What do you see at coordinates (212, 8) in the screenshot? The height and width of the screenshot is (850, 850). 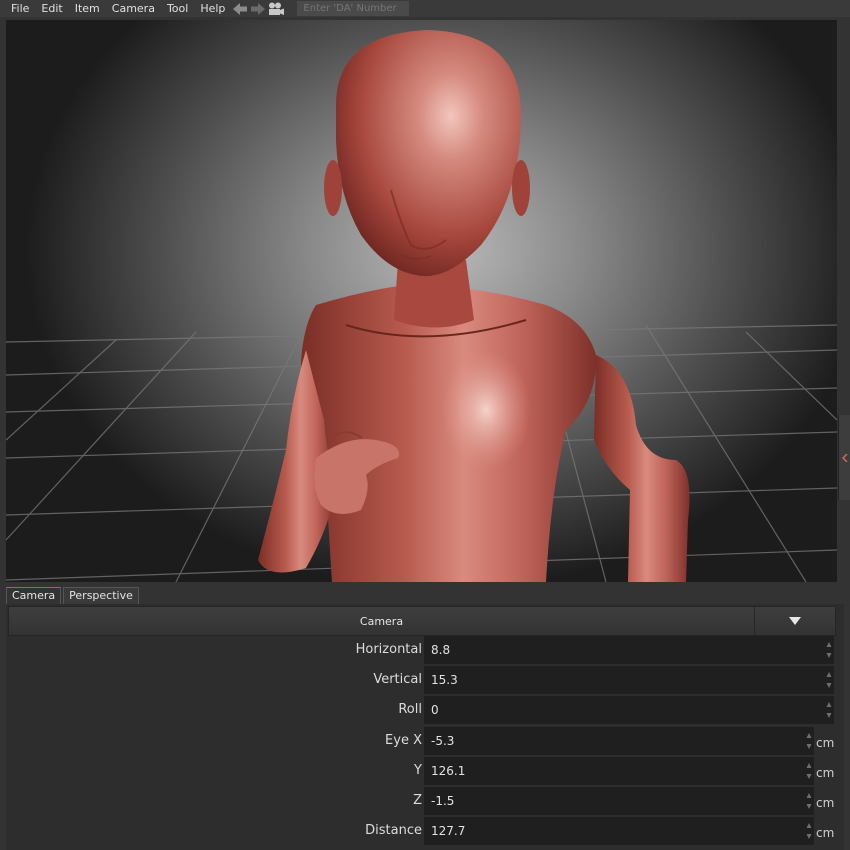 I see `menu-help: Help` at bounding box center [212, 8].